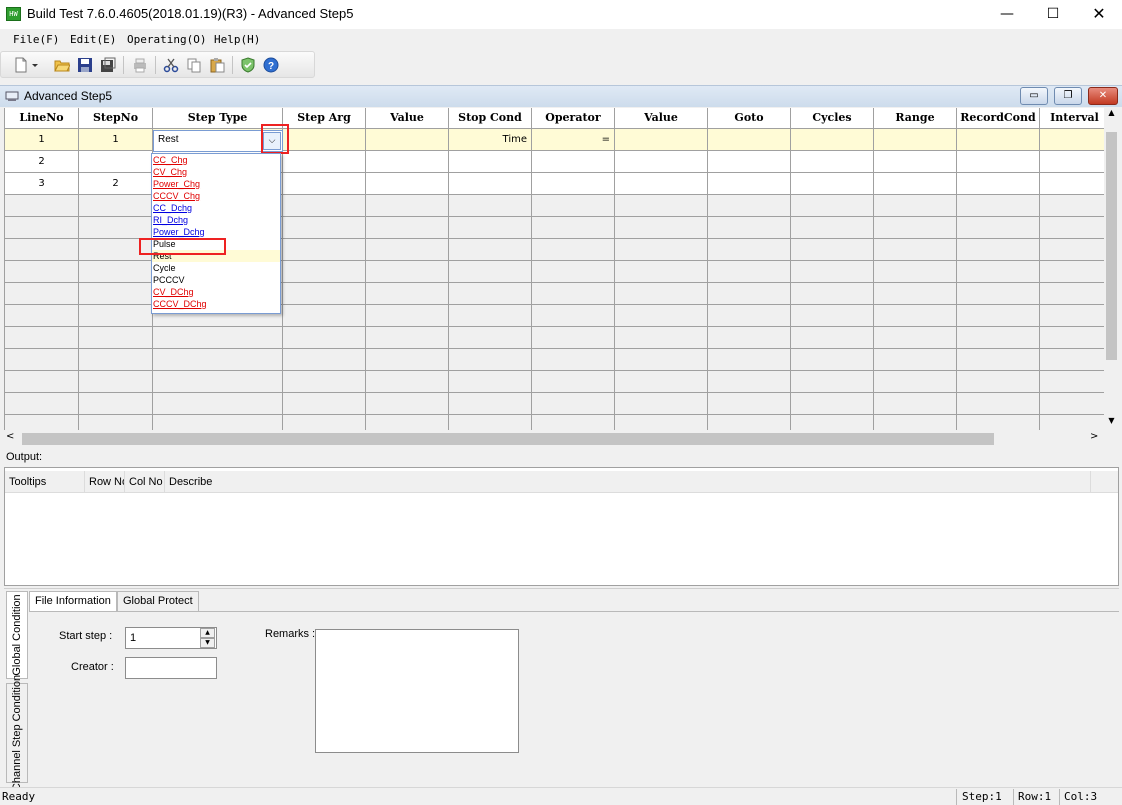 This screenshot has width=1122, height=805. I want to click on close-button: ✕, so click(1099, 14).